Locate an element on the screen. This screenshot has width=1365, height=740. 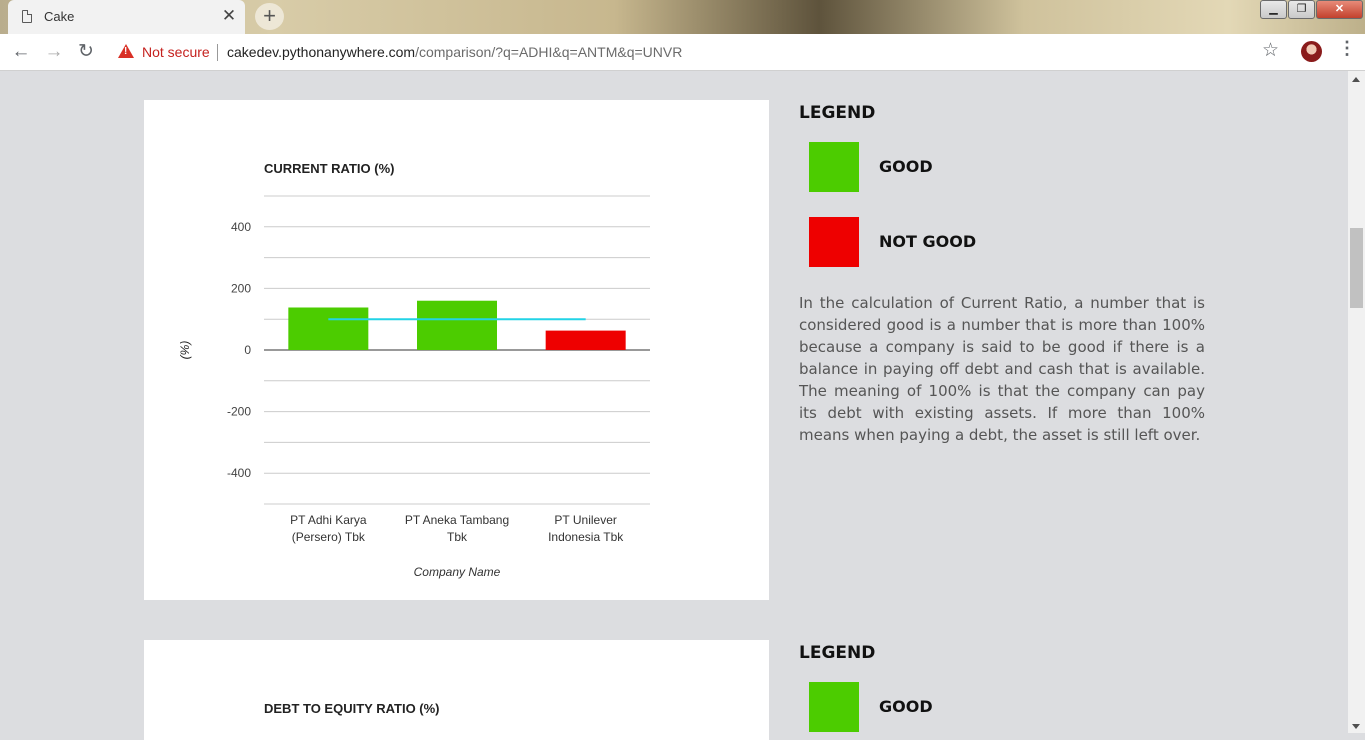
x-tick-label: PT Aneka Tambang is located at coordinates (457, 520).